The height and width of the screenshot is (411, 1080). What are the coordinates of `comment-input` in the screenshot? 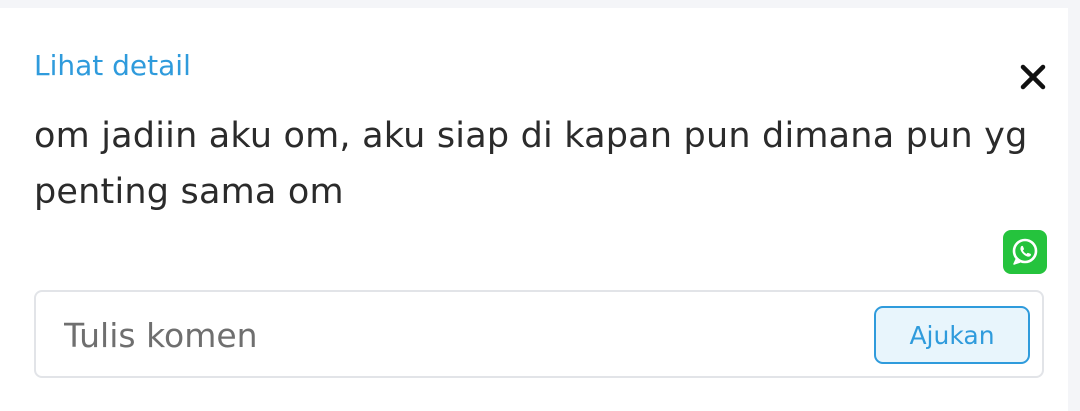 It's located at (454, 335).